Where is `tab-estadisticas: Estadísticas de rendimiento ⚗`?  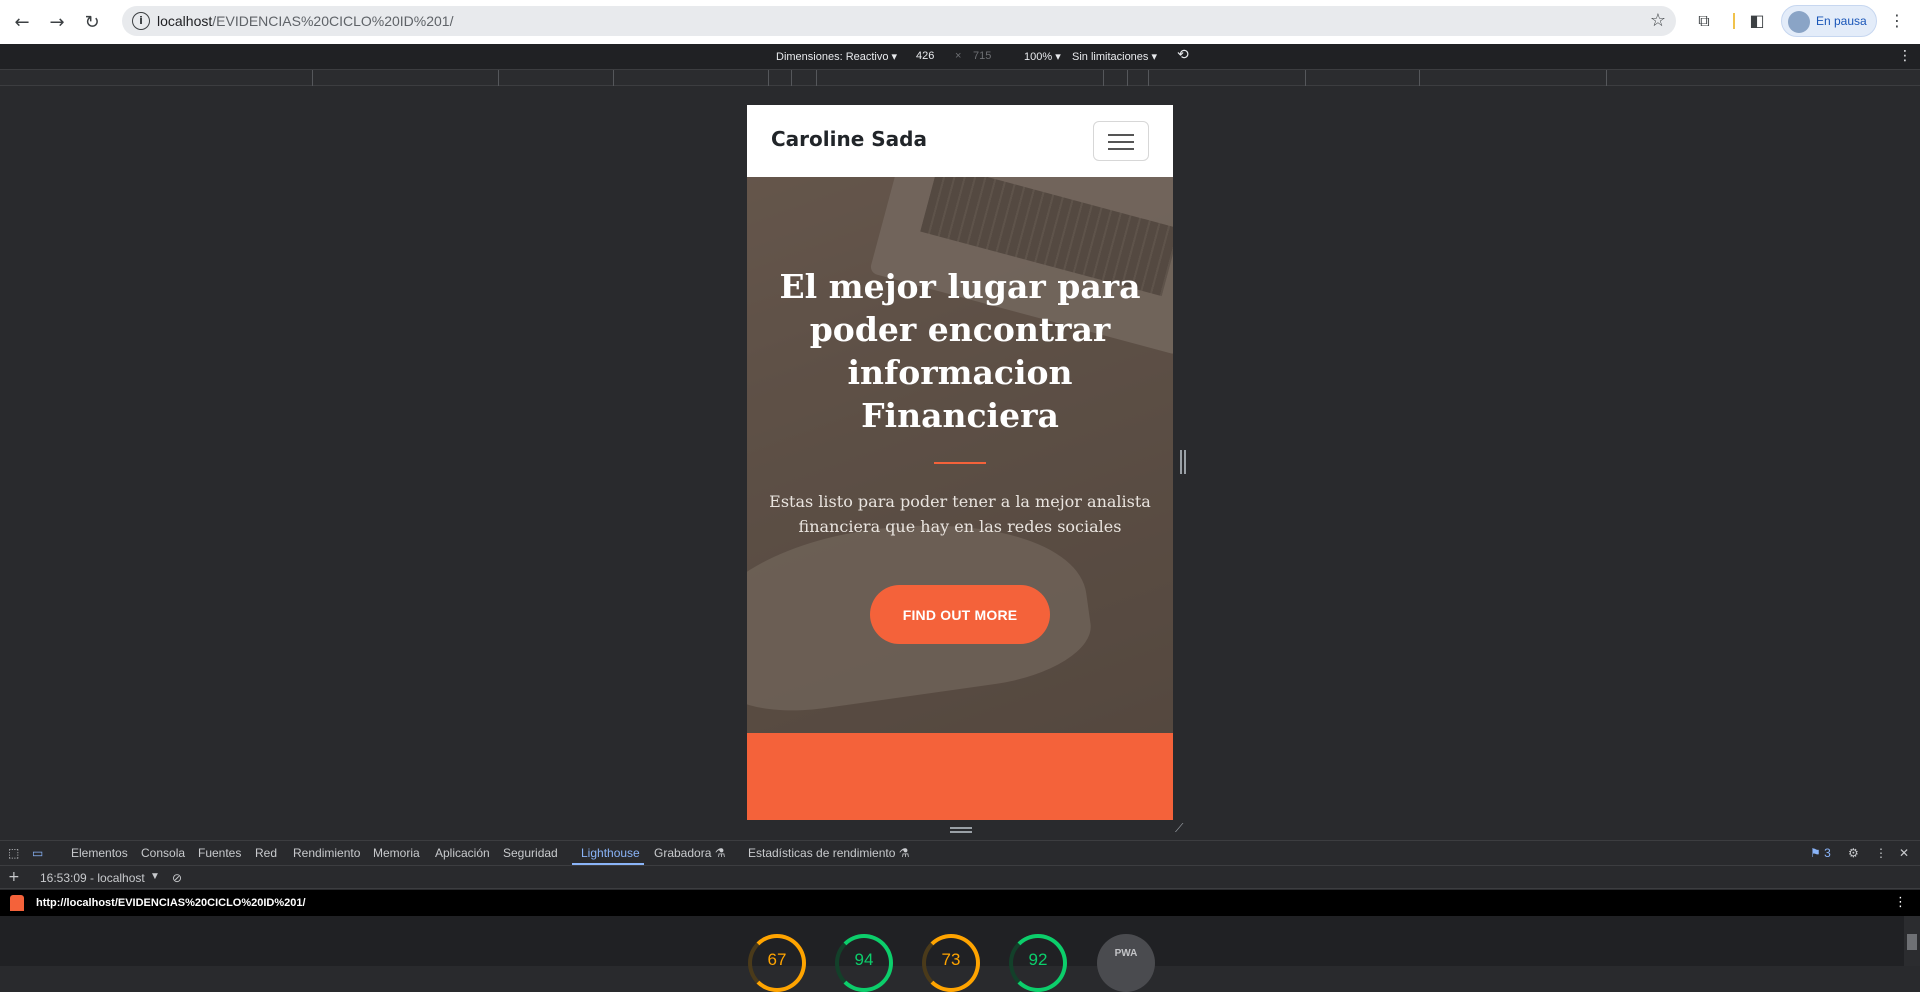
tab-estadisticas: Estadísticas de rendimiento ⚗ is located at coordinates (829, 853).